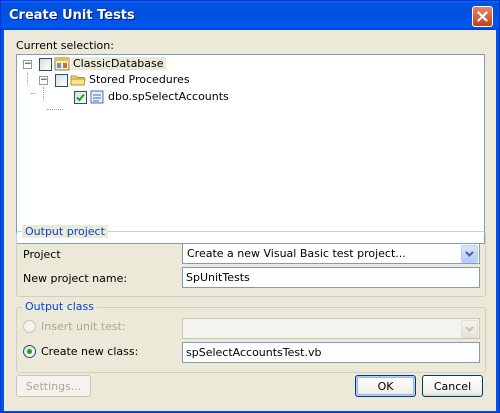  I want to click on insert-unit-test-radio, so click(29, 326).